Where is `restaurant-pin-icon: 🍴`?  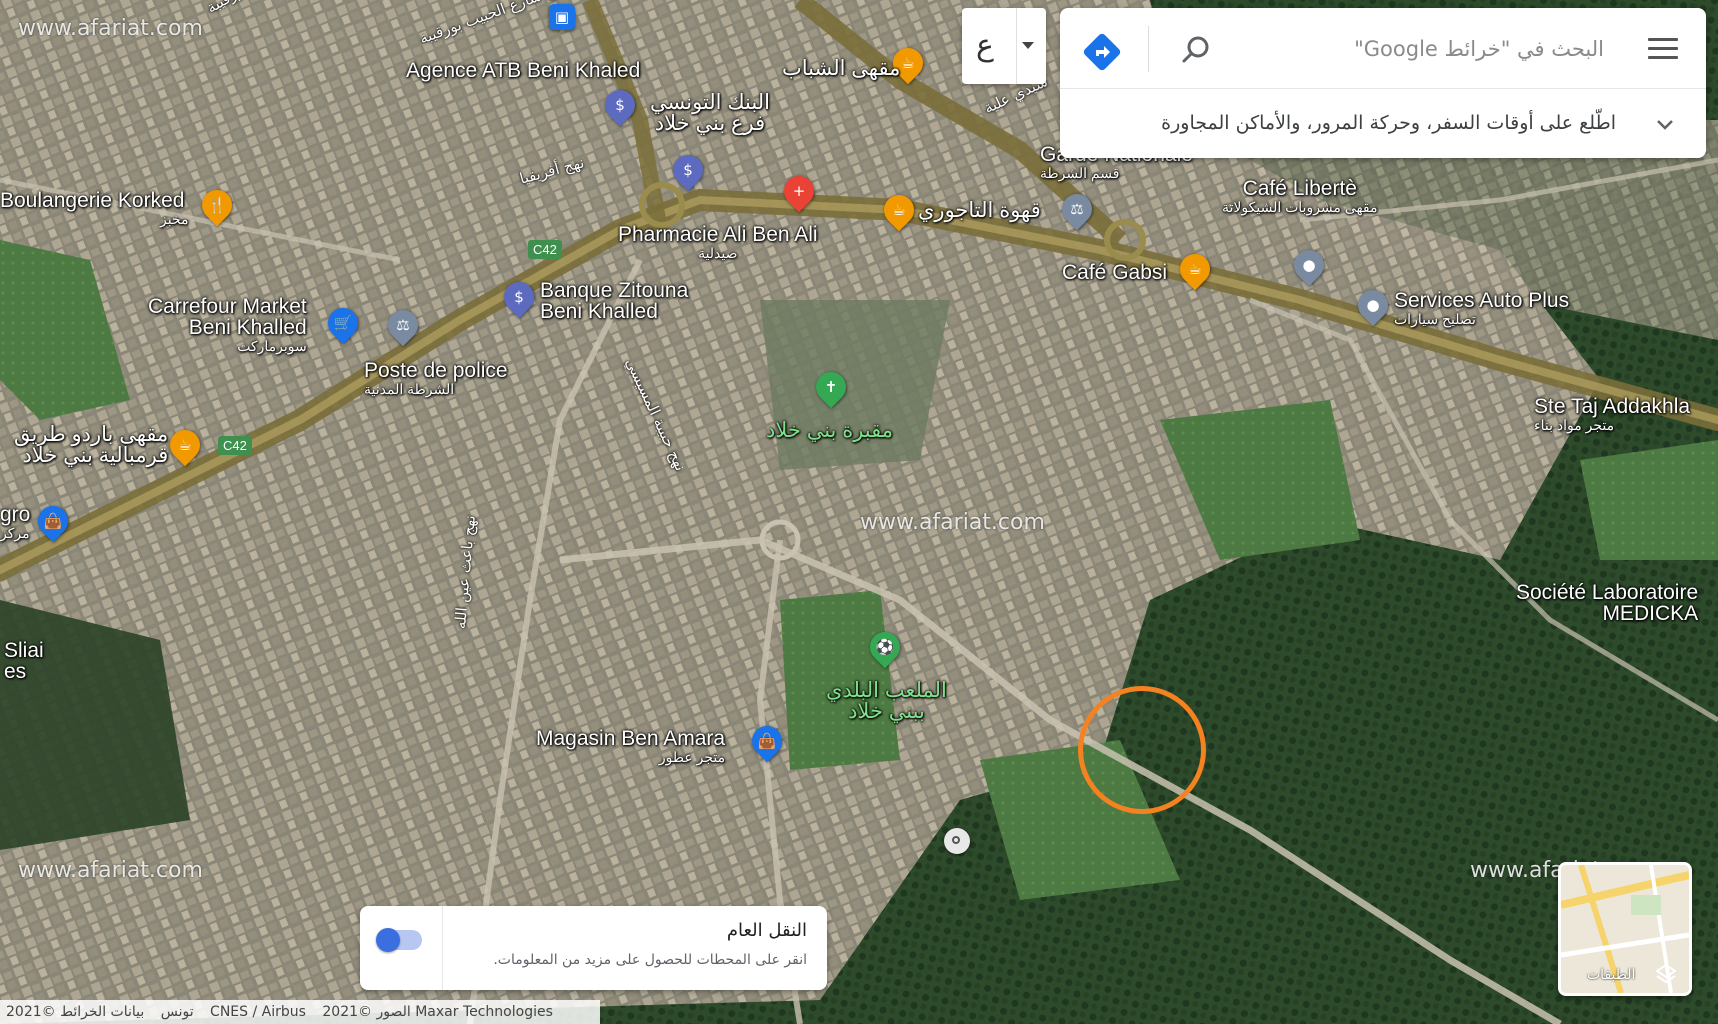 restaurant-pin-icon: 🍴 is located at coordinates (217, 205).